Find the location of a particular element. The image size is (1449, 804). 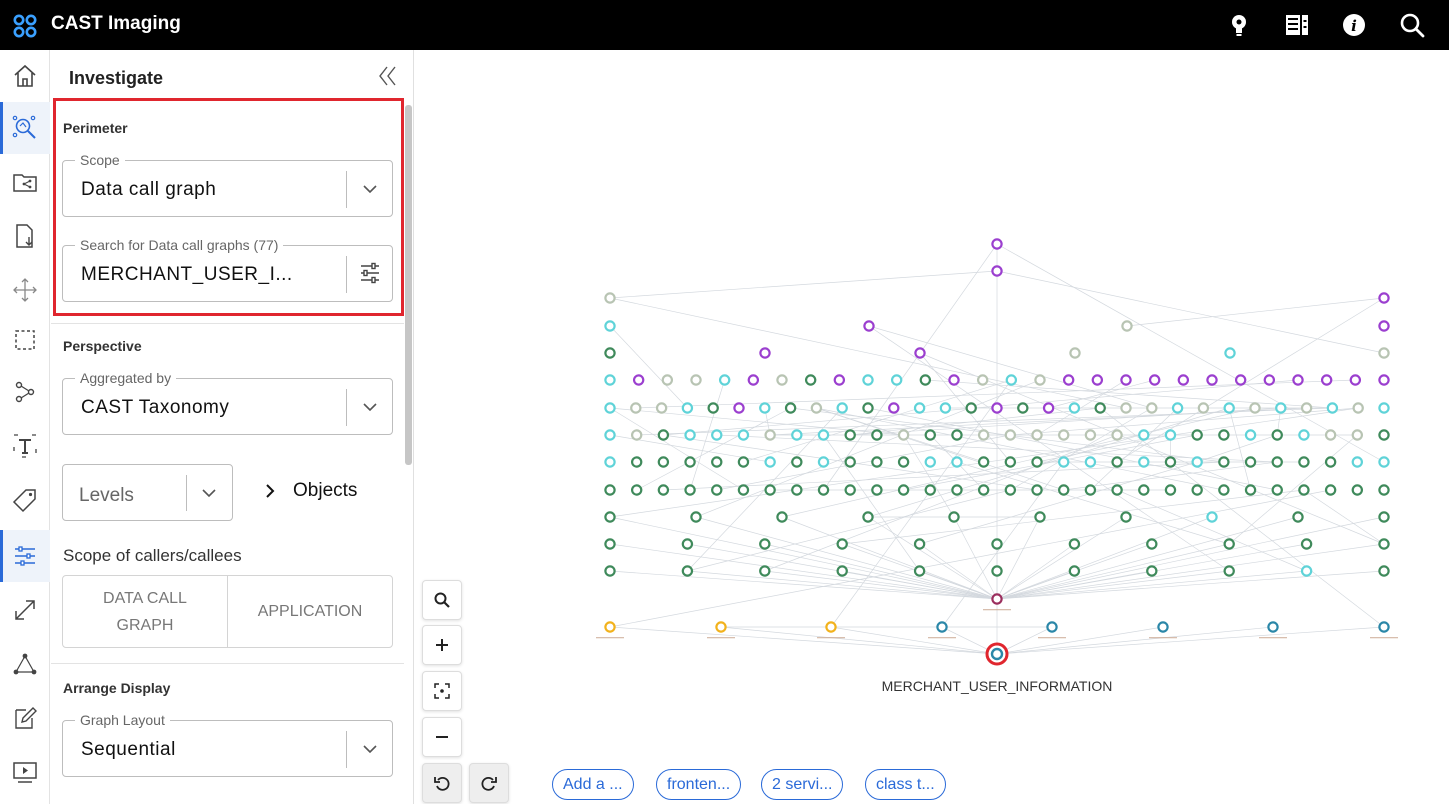

scope-callers-toggle: DATA CALL GRAPH APPLICATION is located at coordinates (227, 611).